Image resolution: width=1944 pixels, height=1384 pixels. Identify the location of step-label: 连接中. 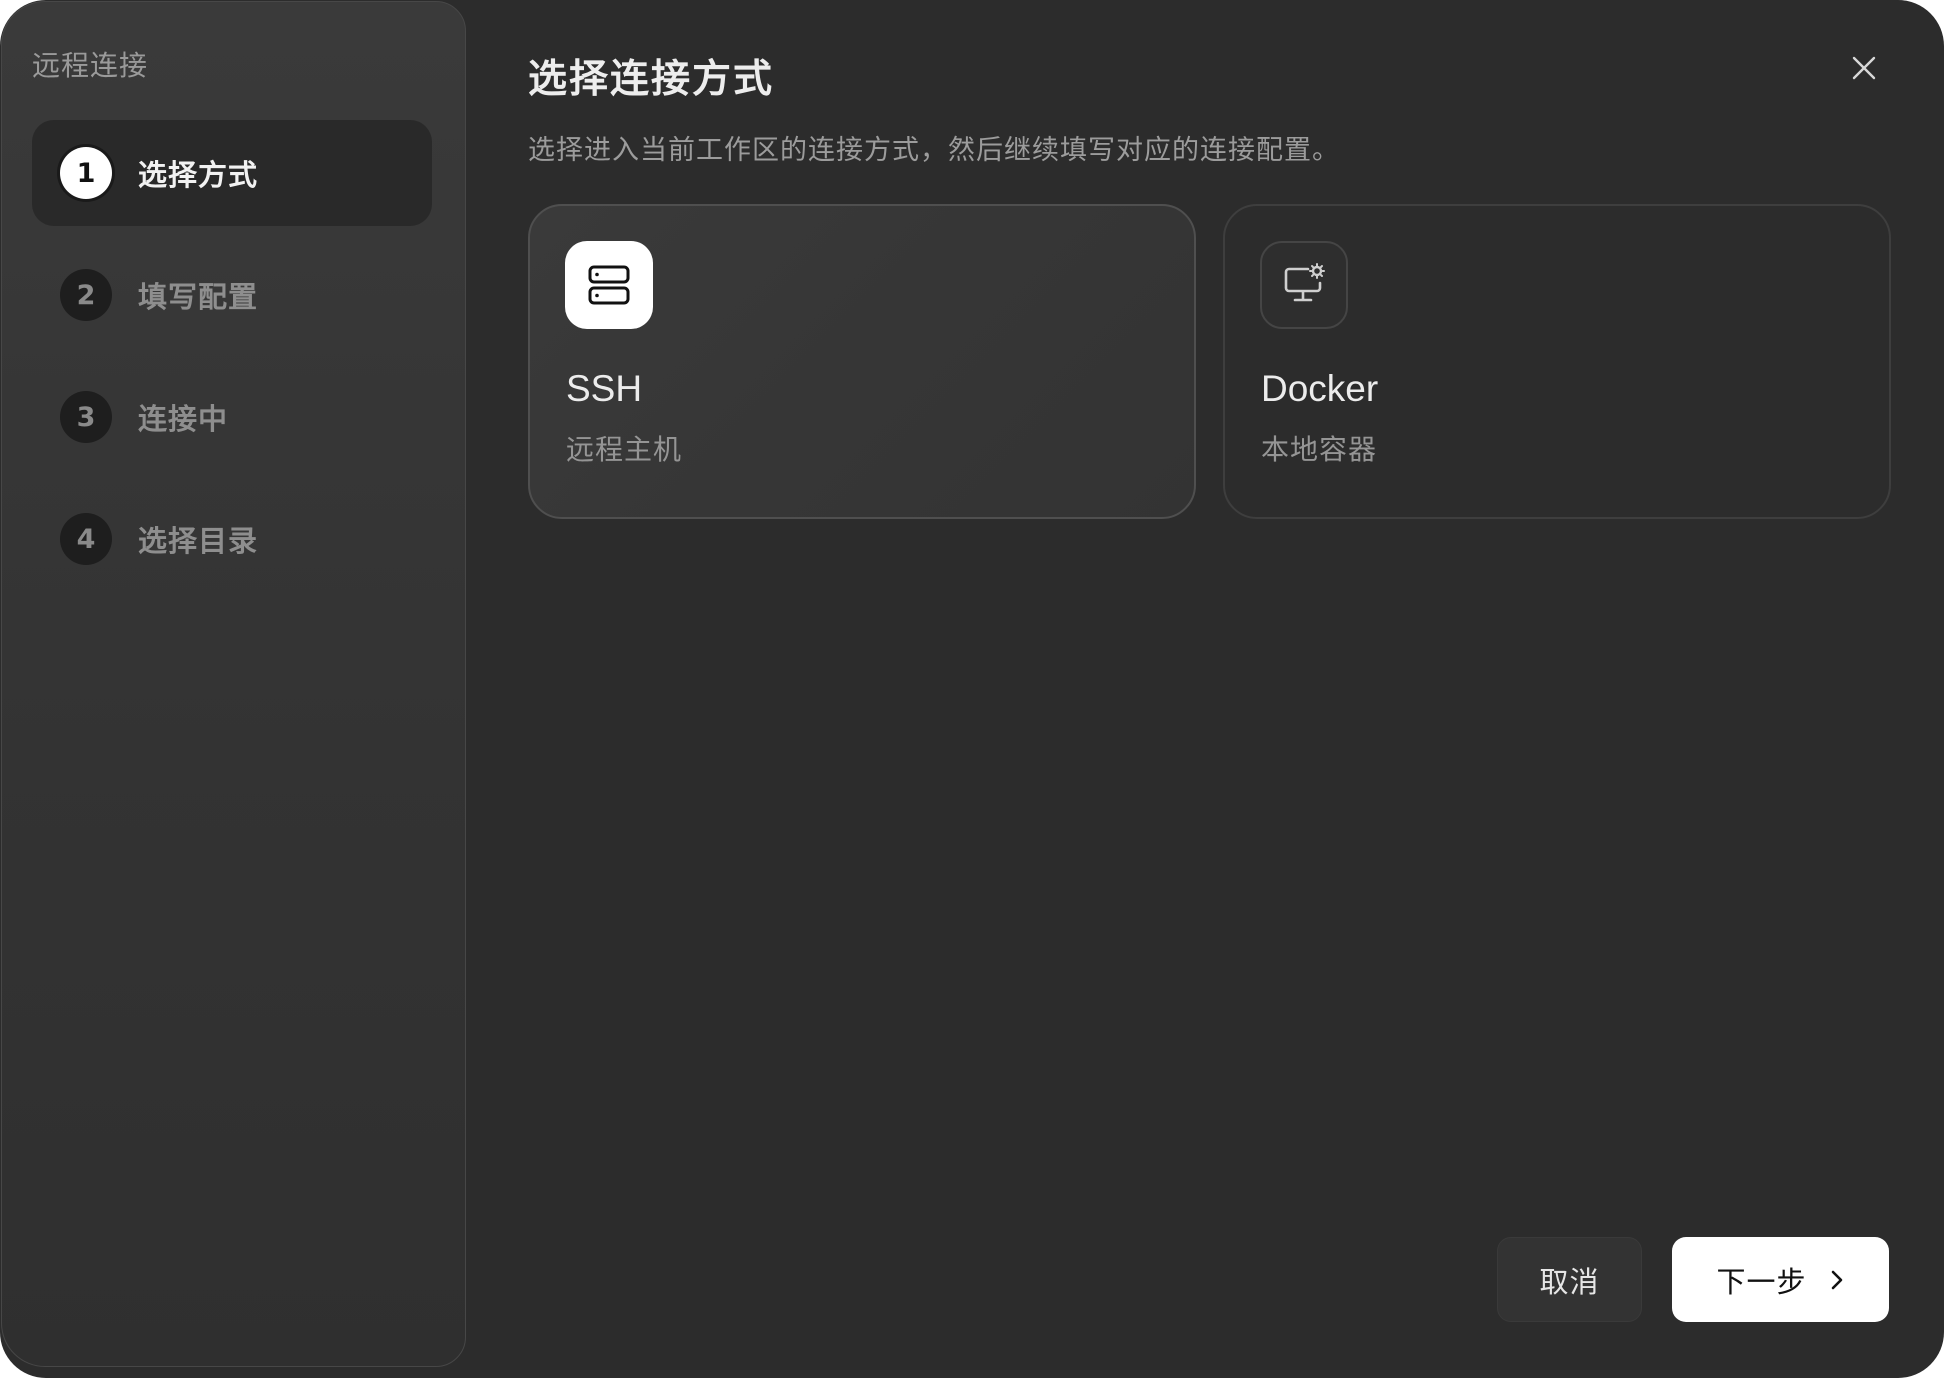
(183, 419).